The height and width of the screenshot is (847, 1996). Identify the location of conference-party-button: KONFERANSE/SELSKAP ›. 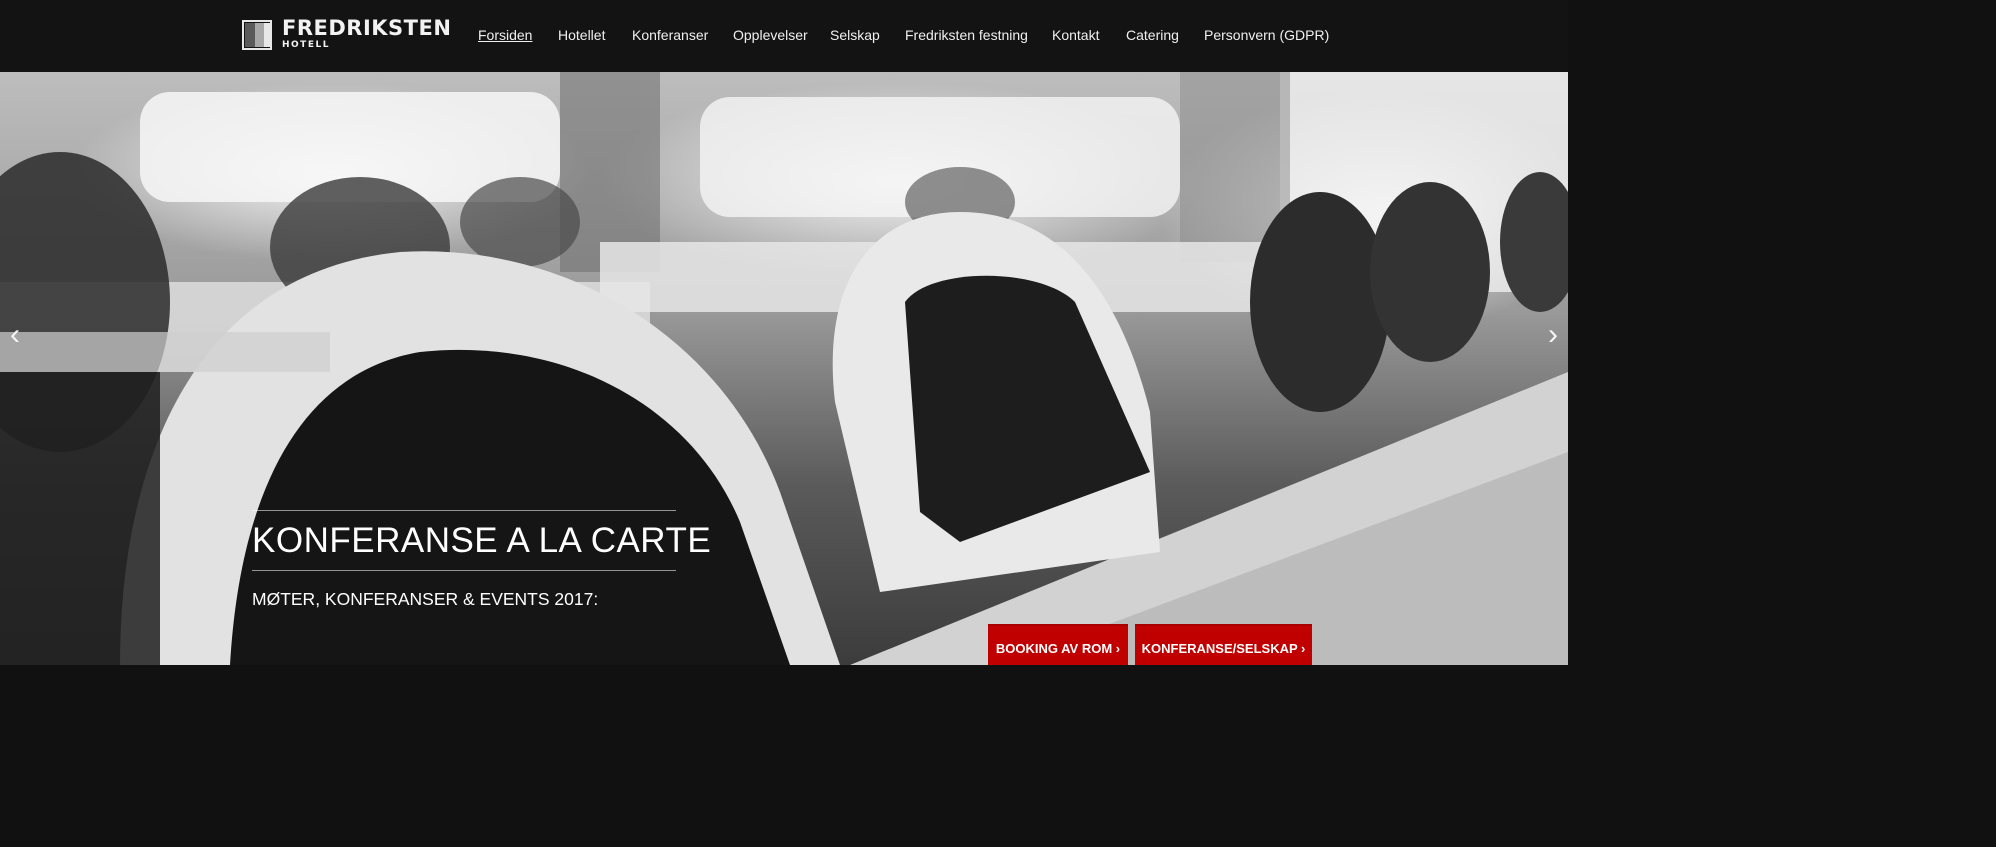
(1223, 644).